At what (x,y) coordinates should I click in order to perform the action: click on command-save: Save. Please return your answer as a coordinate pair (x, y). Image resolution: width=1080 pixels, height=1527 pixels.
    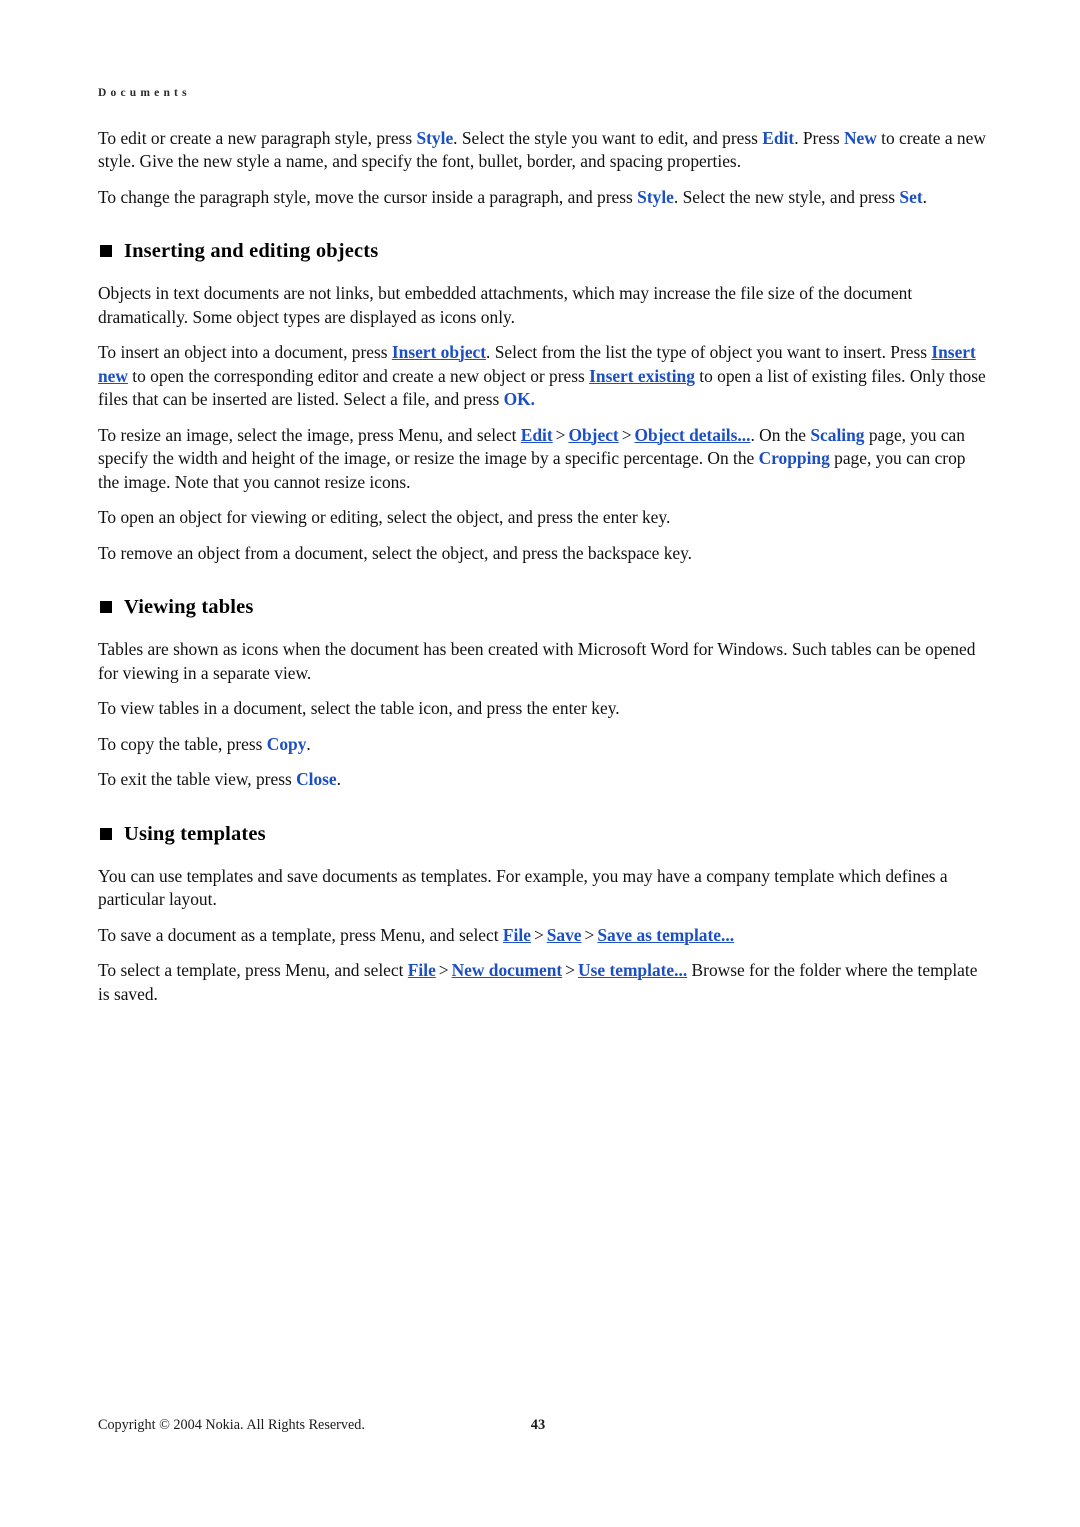
    Looking at the image, I should click on (564, 934).